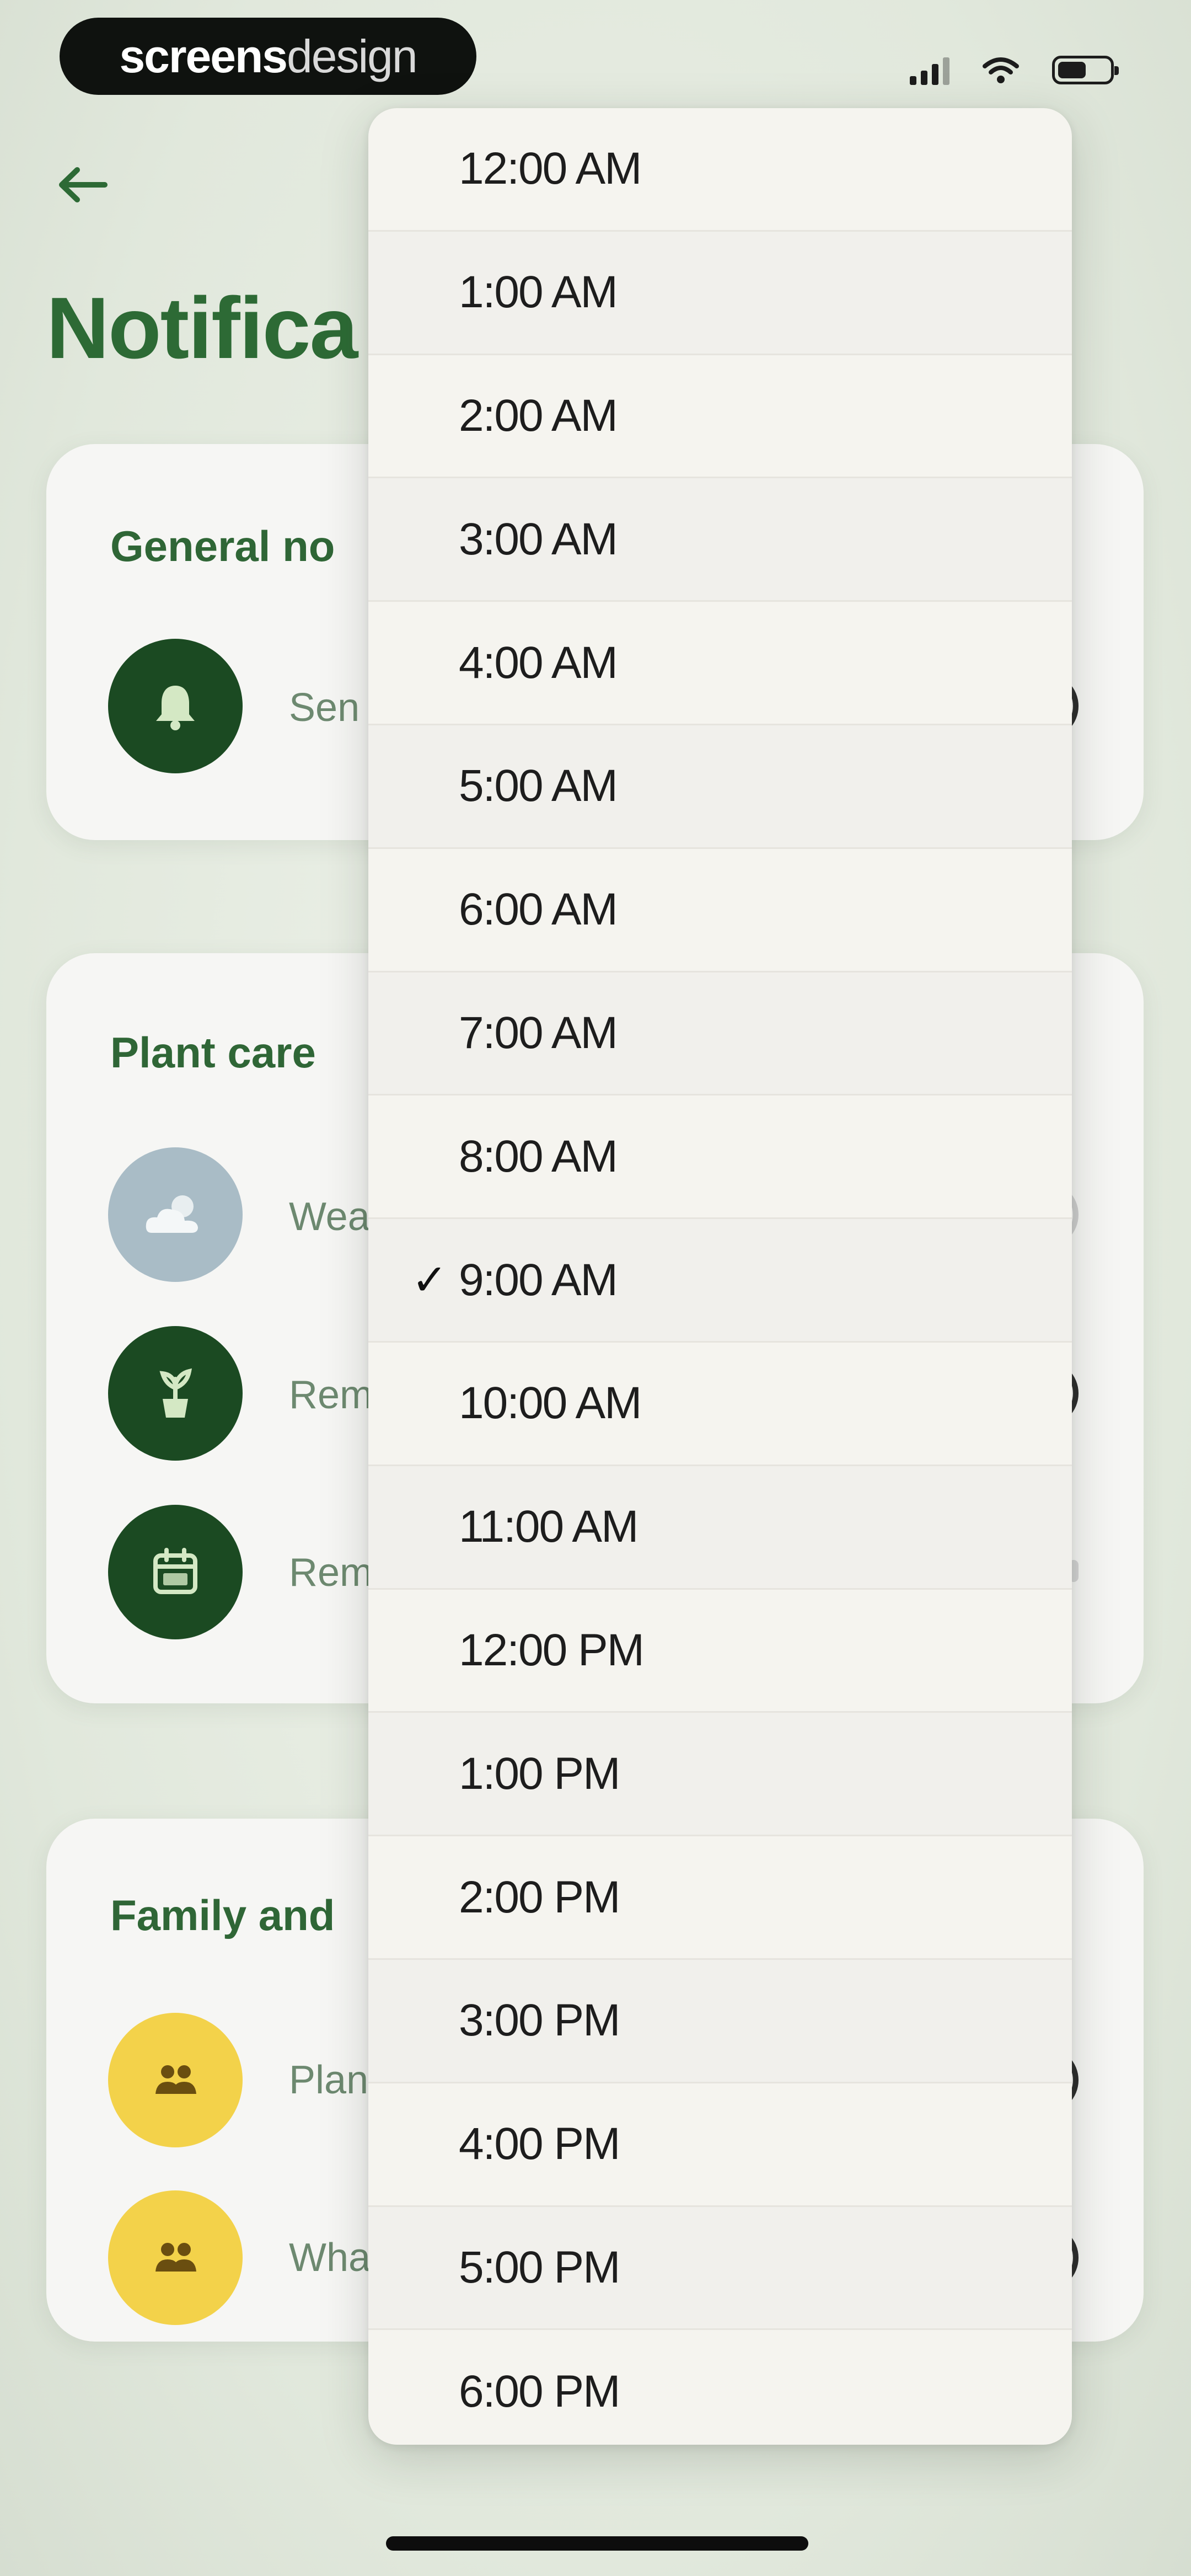 This screenshot has height=2576, width=1191. Describe the element at coordinates (550, 1403) in the screenshot. I see `time-option-label: 10:00 AM` at that location.